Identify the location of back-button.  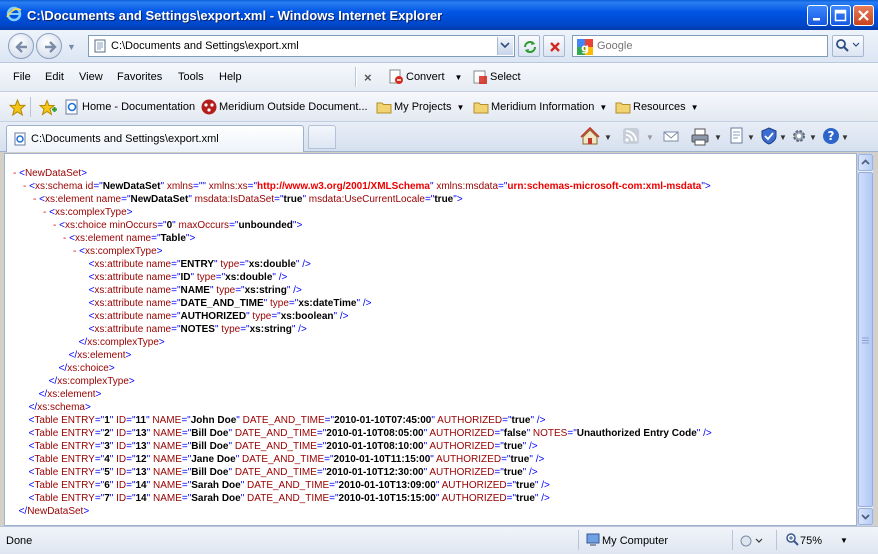
(21, 46).